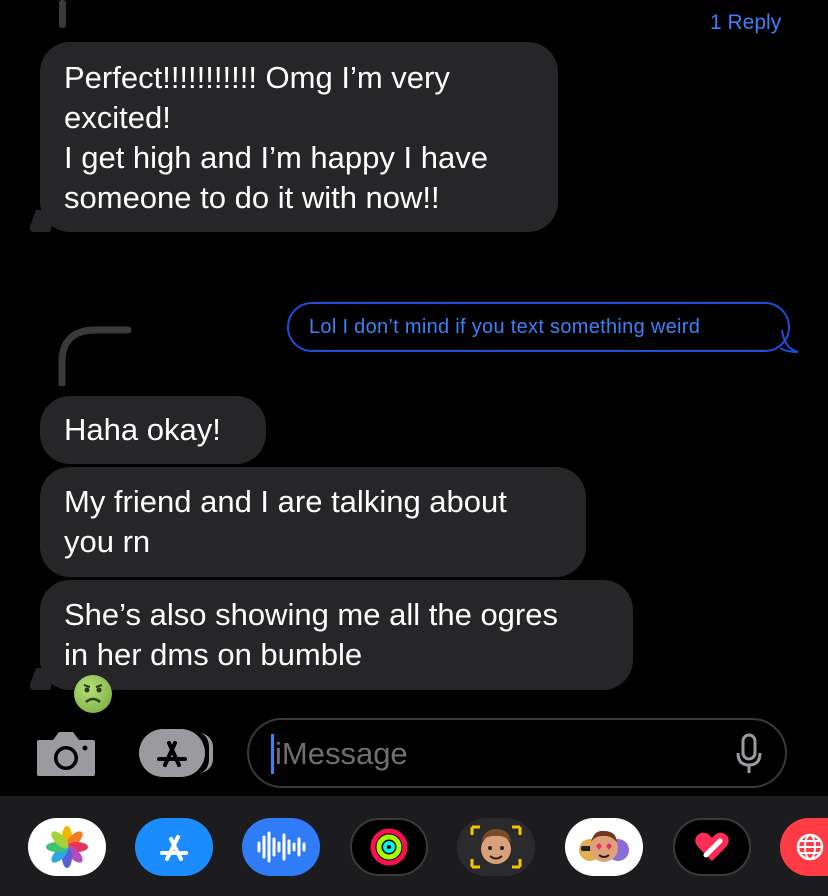  What do you see at coordinates (281, 847) in the screenshot?
I see `audio-message-app-icon` at bounding box center [281, 847].